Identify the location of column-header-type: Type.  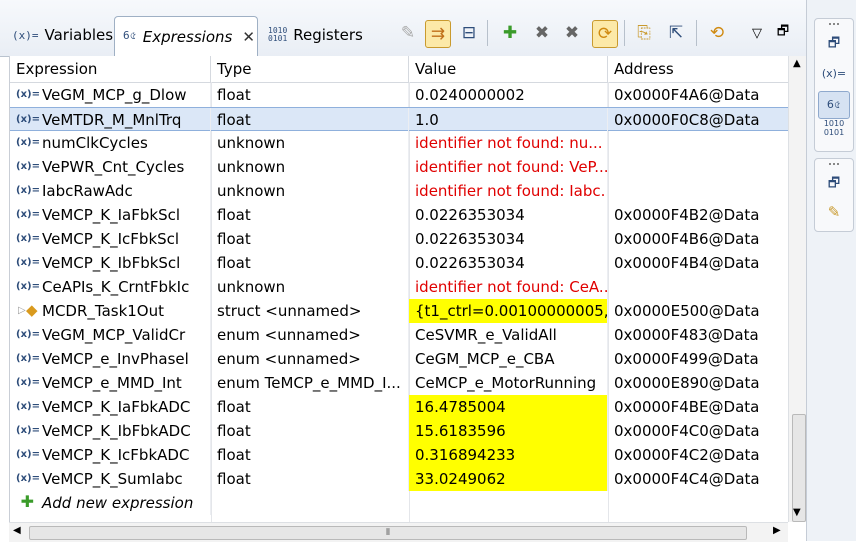
(310, 69).